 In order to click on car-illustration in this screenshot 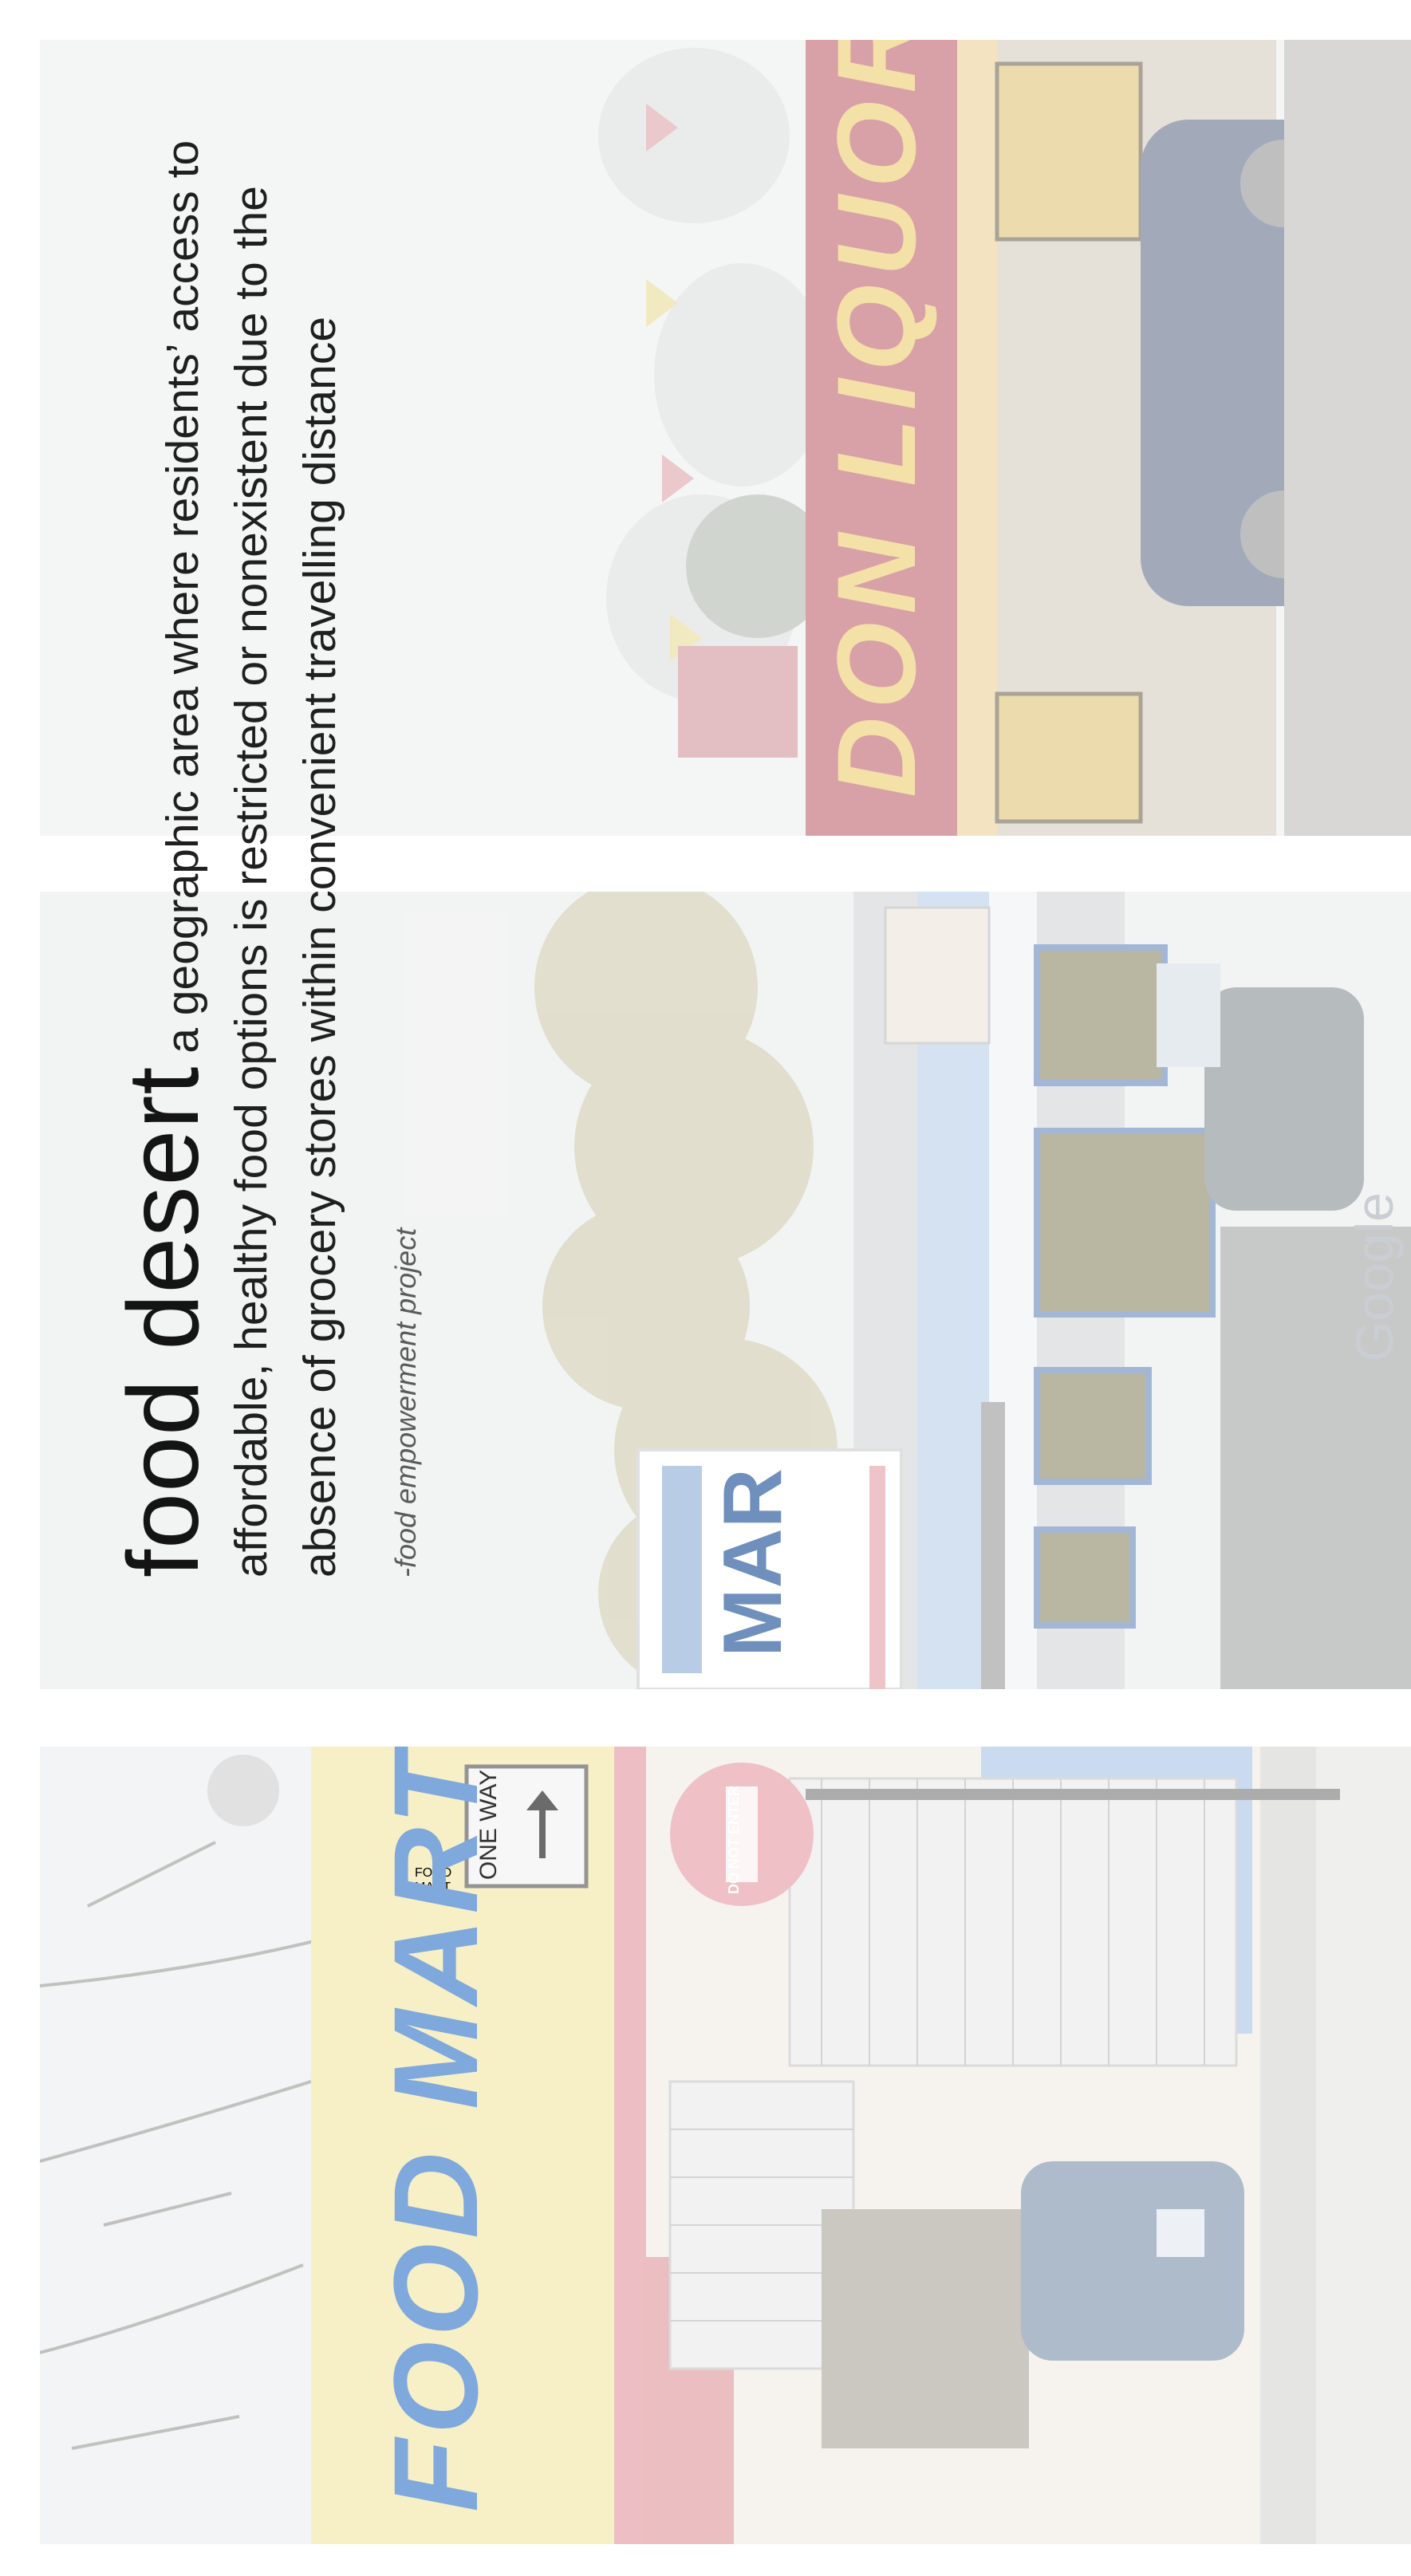, I will do `click(1284, 1099)`.